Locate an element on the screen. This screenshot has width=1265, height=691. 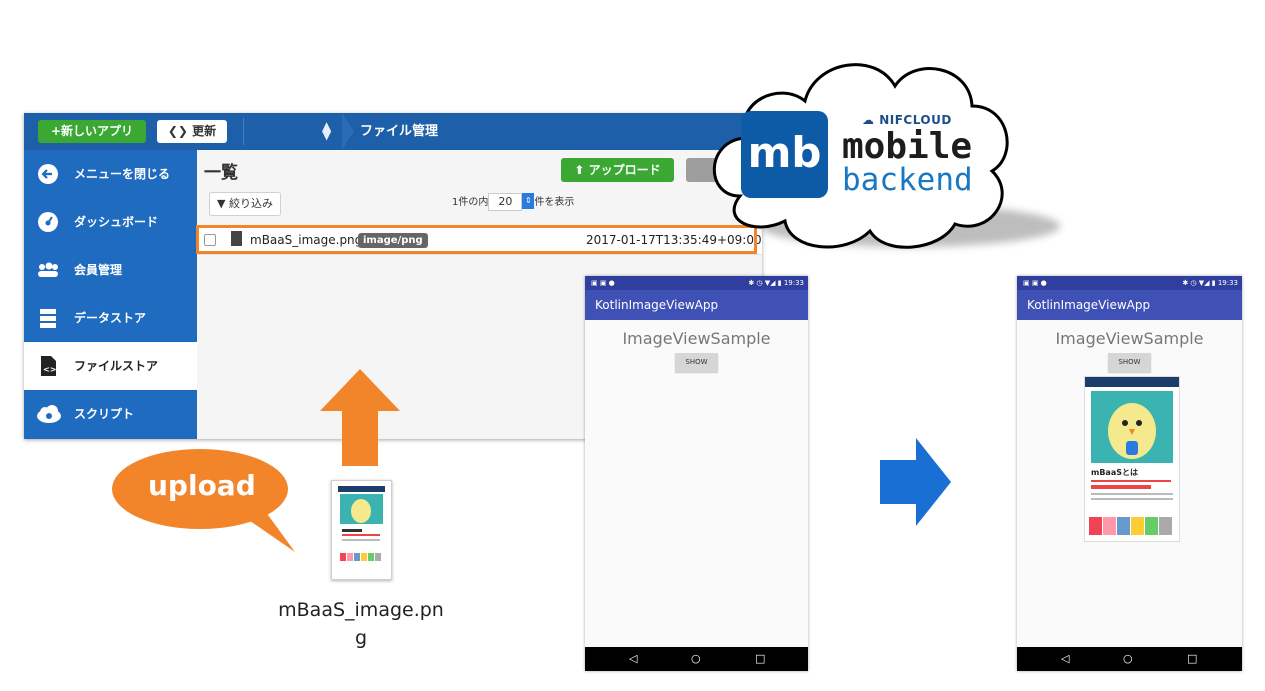
sidebar-item-label: 会員管理 is located at coordinates (98, 270).